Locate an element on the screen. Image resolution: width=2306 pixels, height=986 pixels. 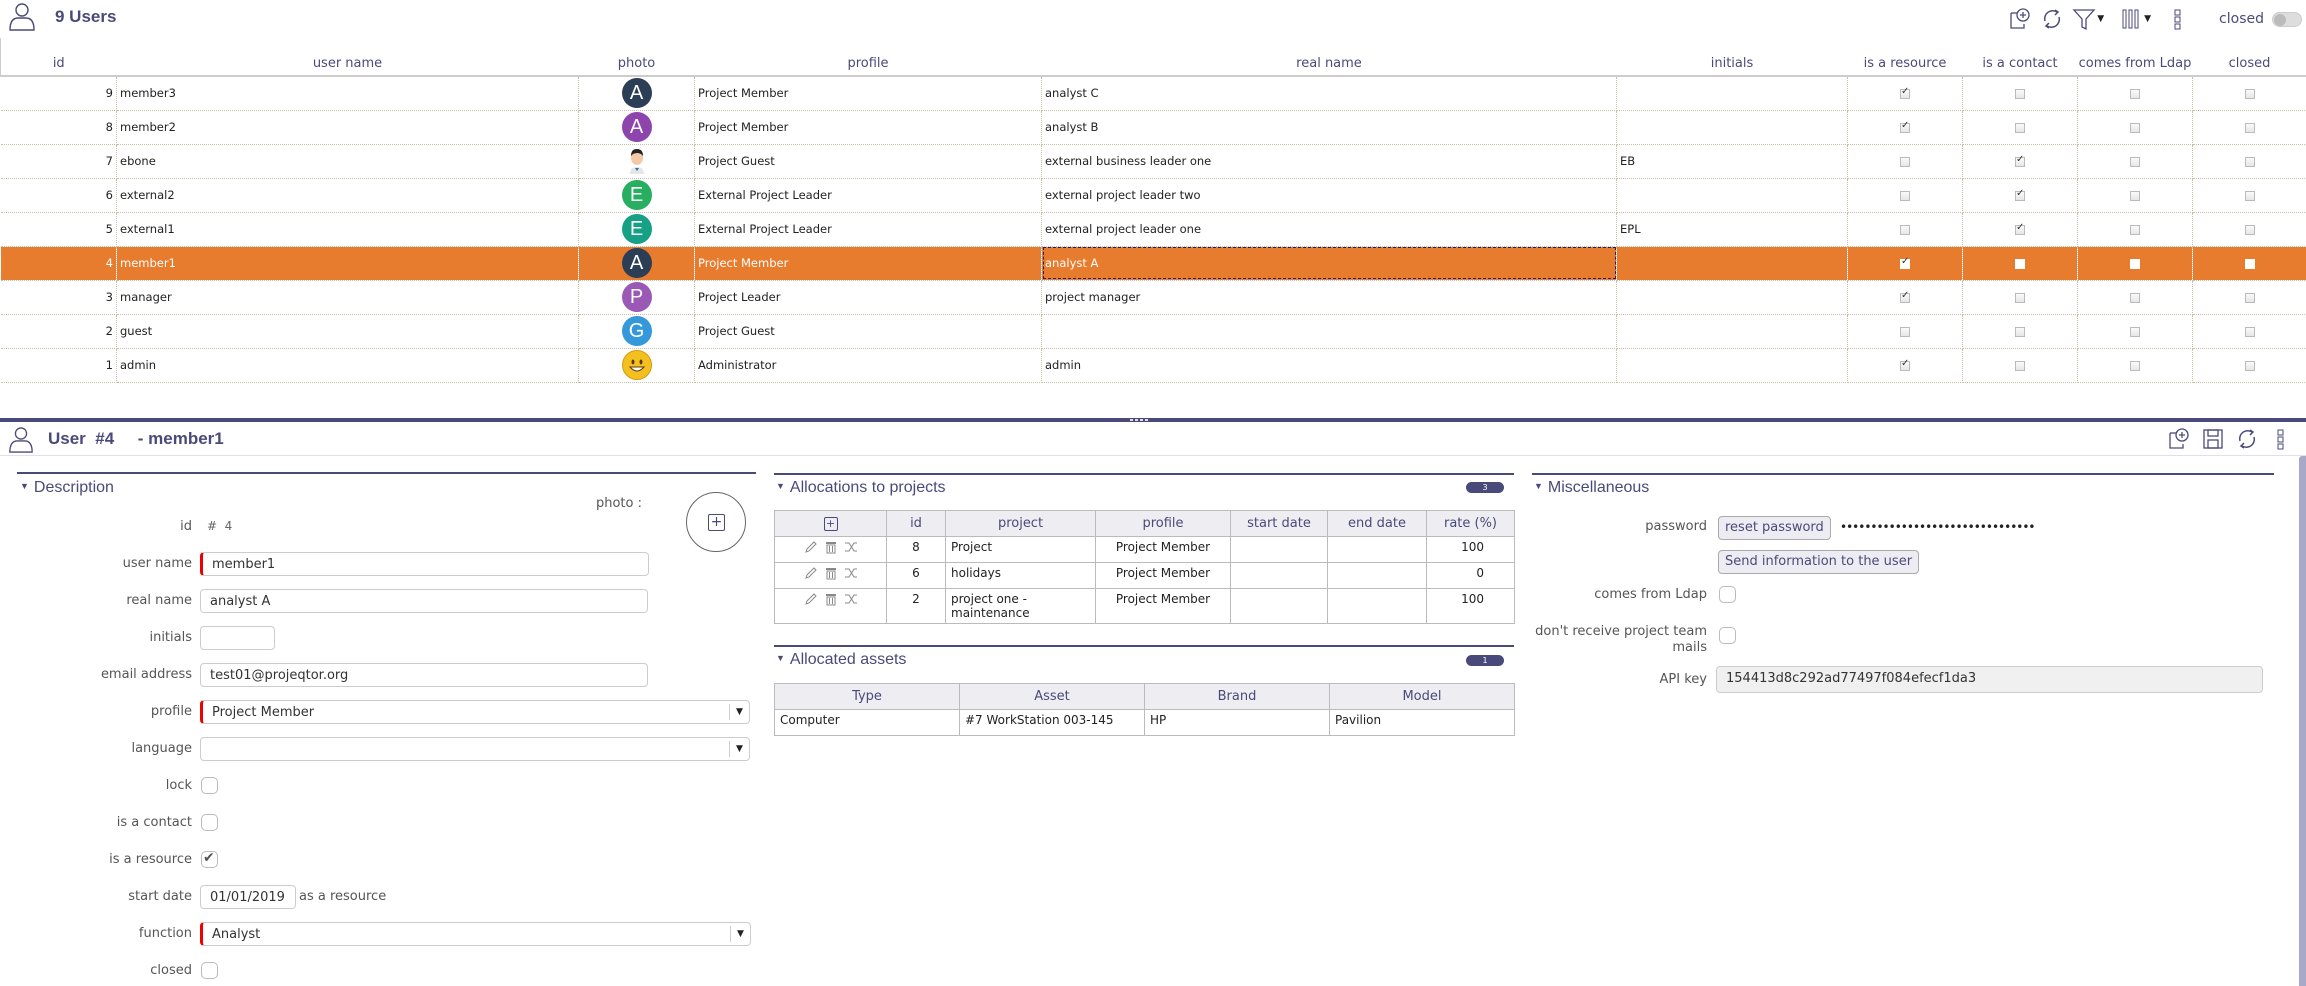
profile-select: Project Member ▼ is located at coordinates (475, 712).